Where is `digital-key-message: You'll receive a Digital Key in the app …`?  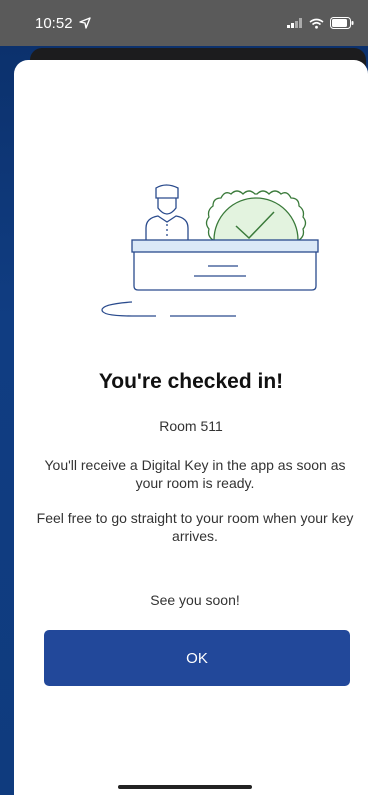 digital-key-message: You'll receive a Digital Key in the app … is located at coordinates (195, 474).